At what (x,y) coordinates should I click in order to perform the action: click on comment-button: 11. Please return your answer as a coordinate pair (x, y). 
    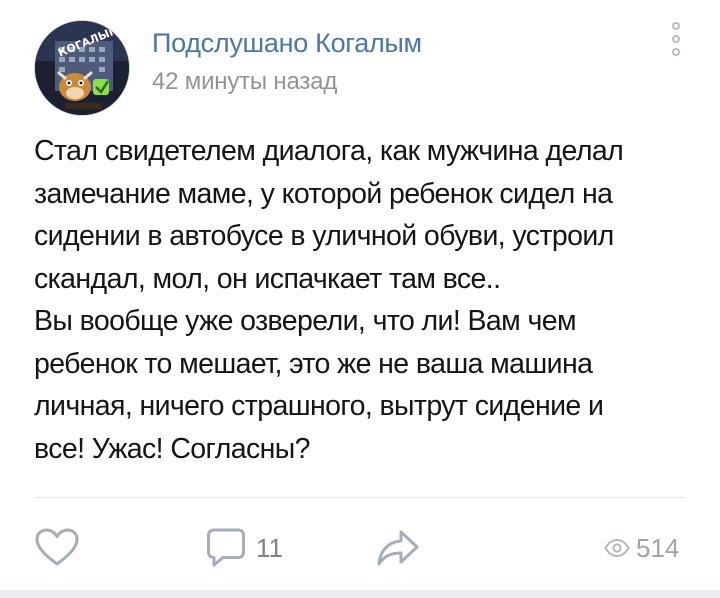
    Looking at the image, I should click on (244, 548).